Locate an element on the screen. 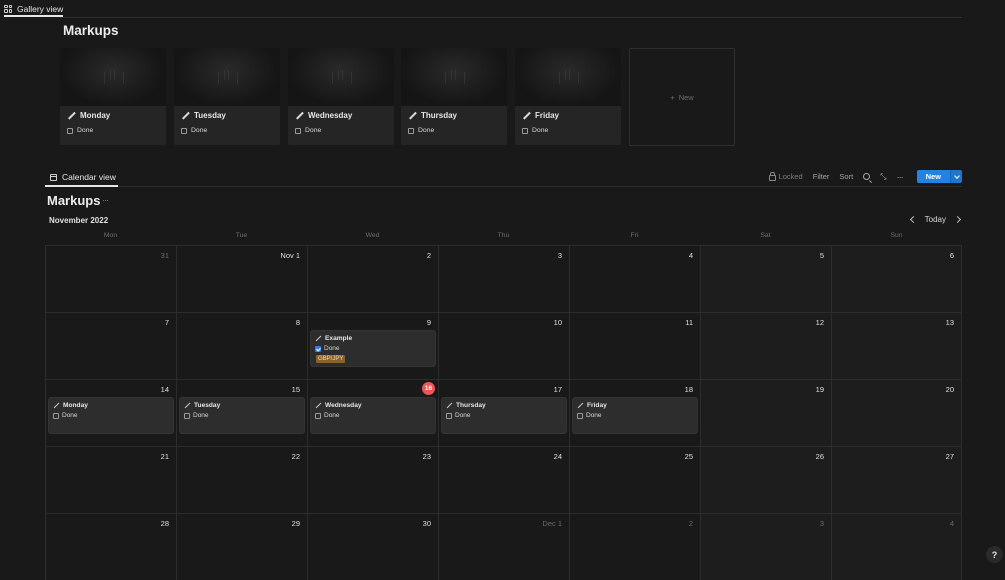 The height and width of the screenshot is (580, 1005). gallery-new-card-button: + New is located at coordinates (682, 97).